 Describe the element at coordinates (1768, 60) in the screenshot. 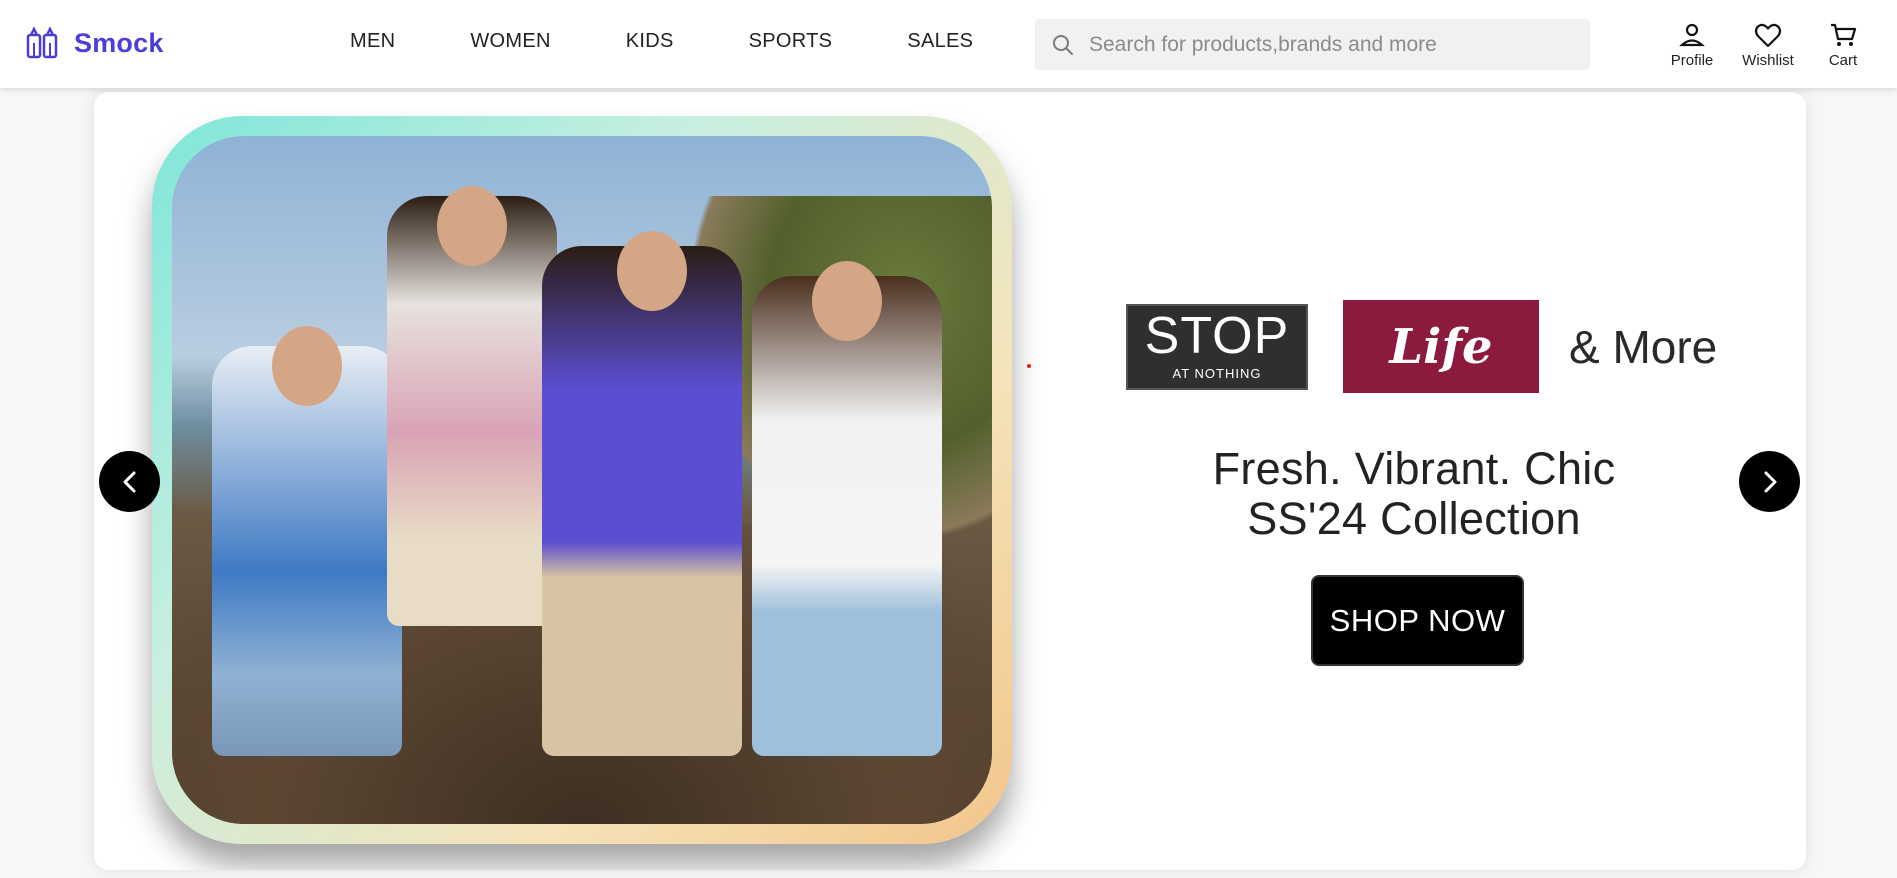

I see `wishlist-label: Wishlist` at that location.